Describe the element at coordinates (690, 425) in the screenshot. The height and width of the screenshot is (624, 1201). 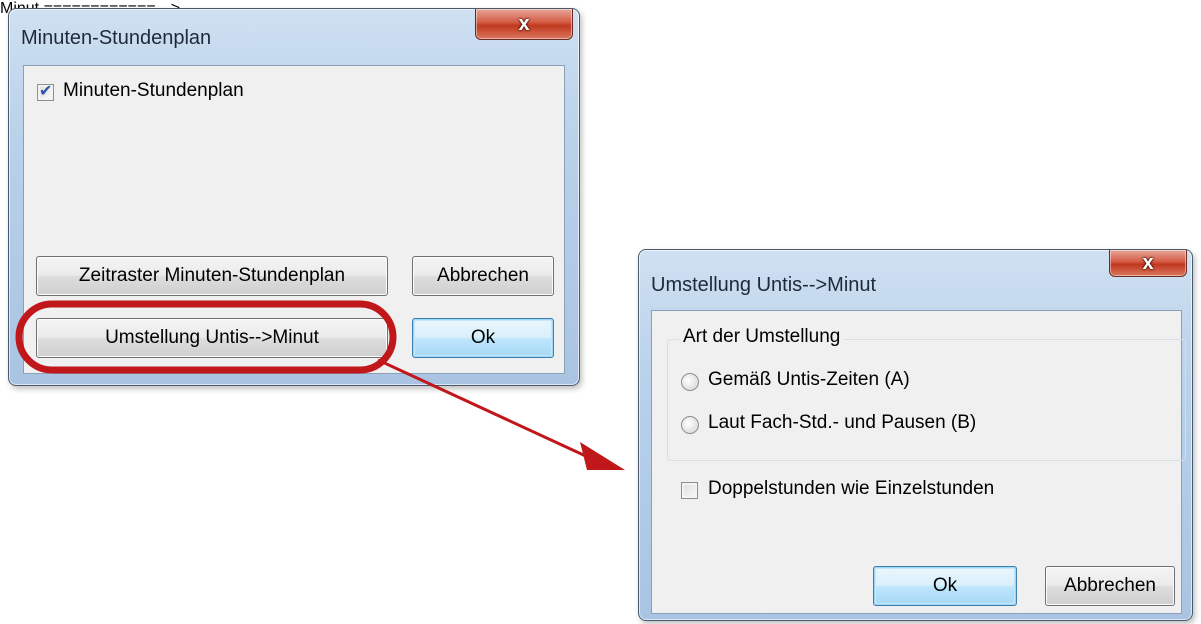
I see `radio-laut-fach-std-pausen` at that location.